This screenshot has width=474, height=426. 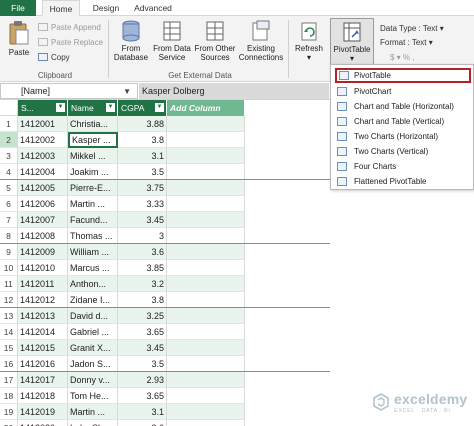 What do you see at coordinates (142, 268) in the screenshot?
I see `cell-cgpa: 3.85` at bounding box center [142, 268].